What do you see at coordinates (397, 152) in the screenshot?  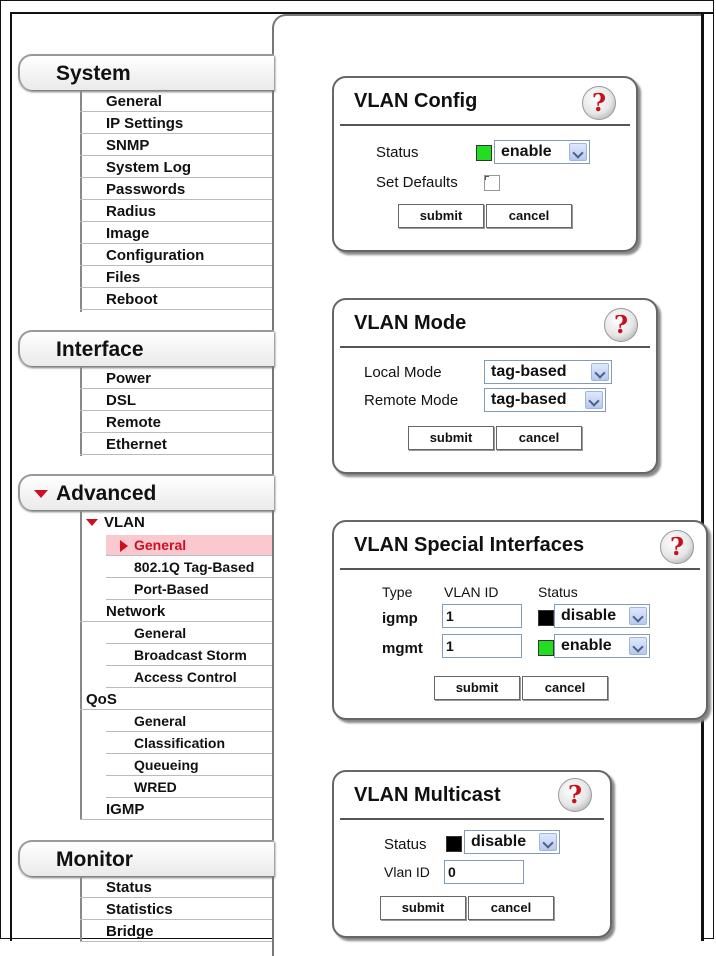 I see `status-label: Status` at bounding box center [397, 152].